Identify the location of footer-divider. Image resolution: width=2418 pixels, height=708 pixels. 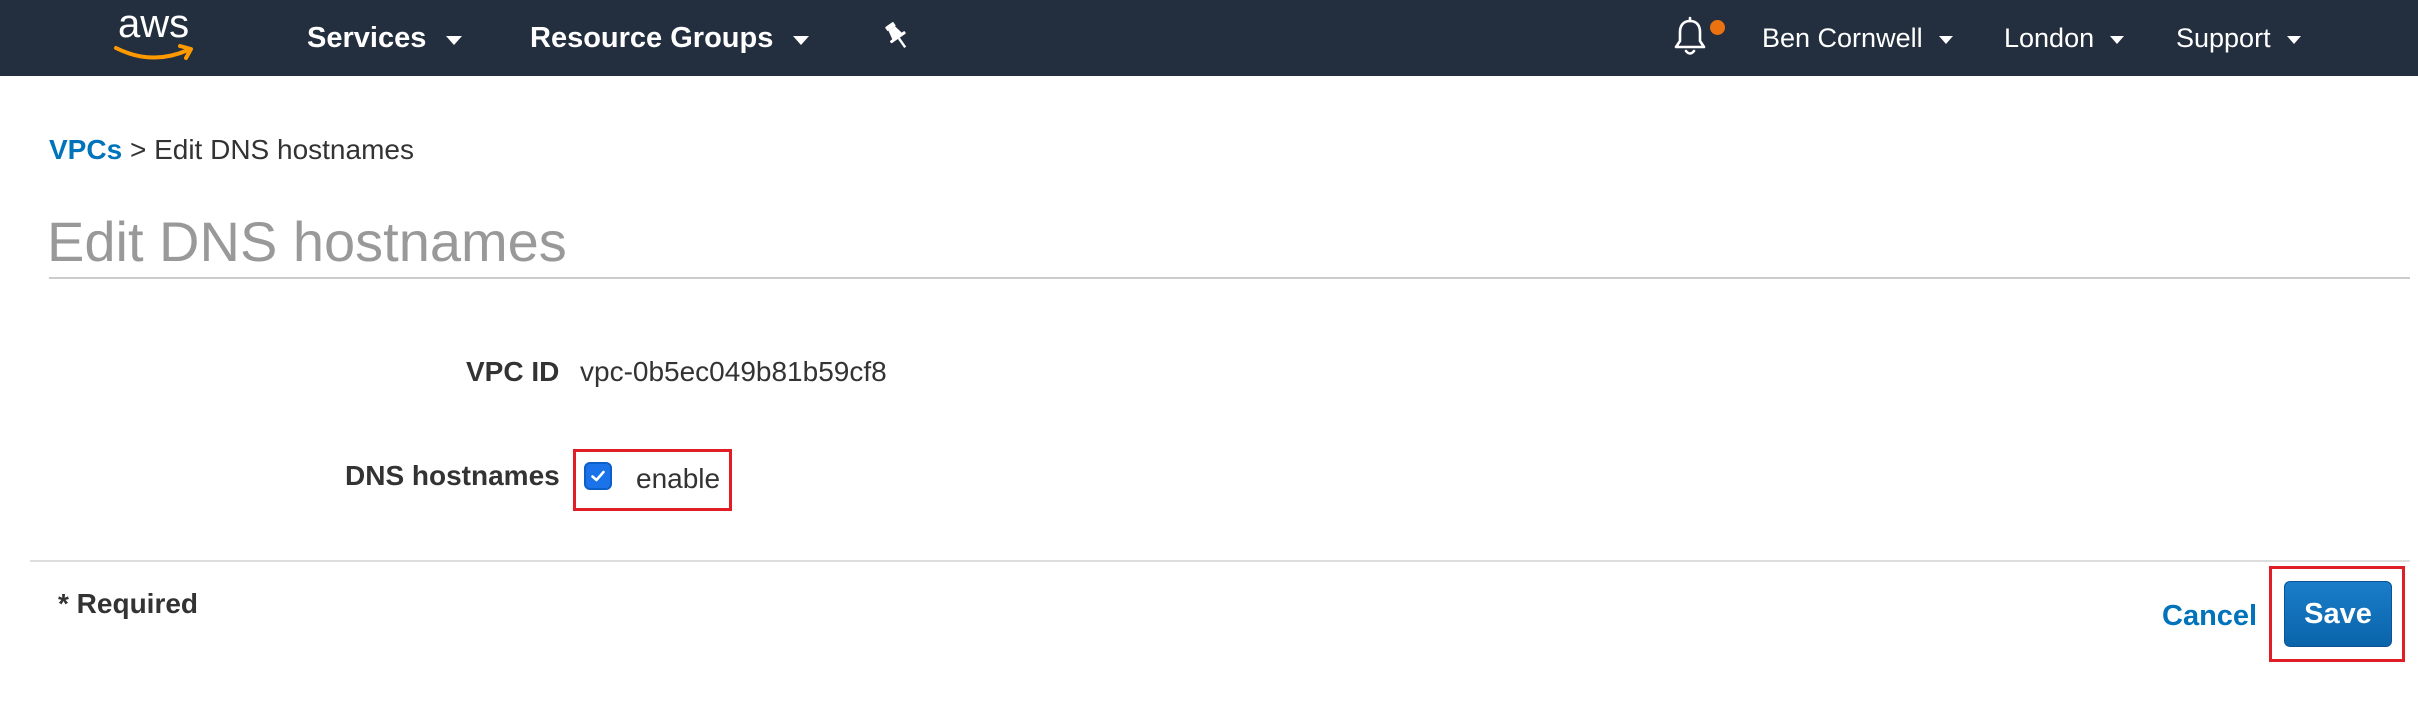
(1220, 561).